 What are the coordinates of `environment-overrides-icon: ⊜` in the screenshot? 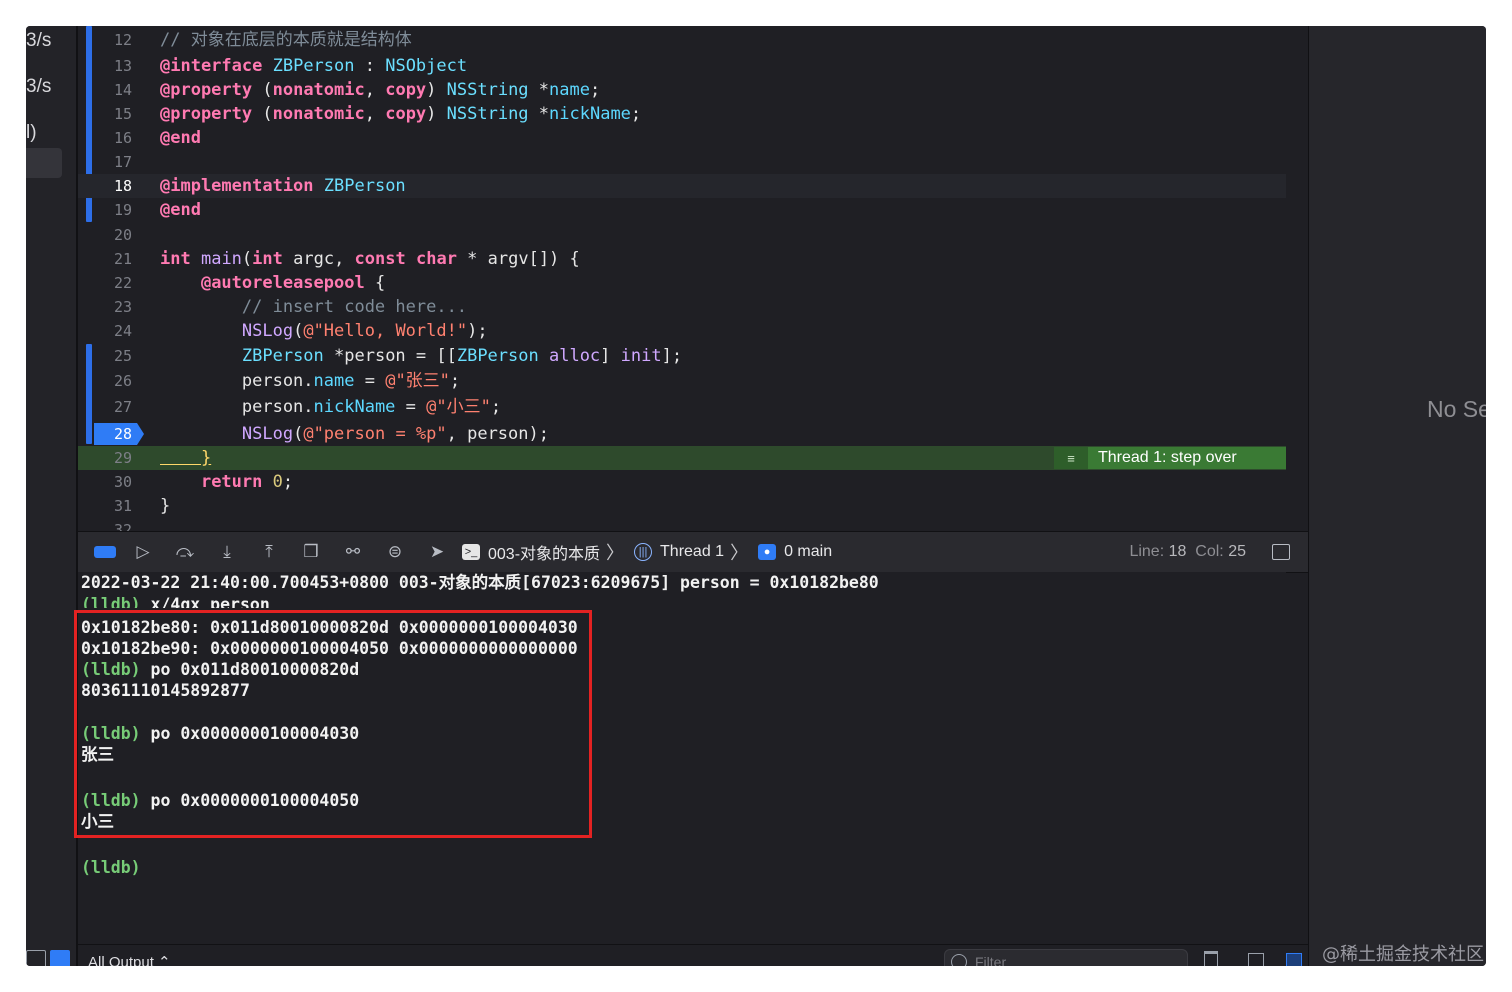 It's located at (395, 552).